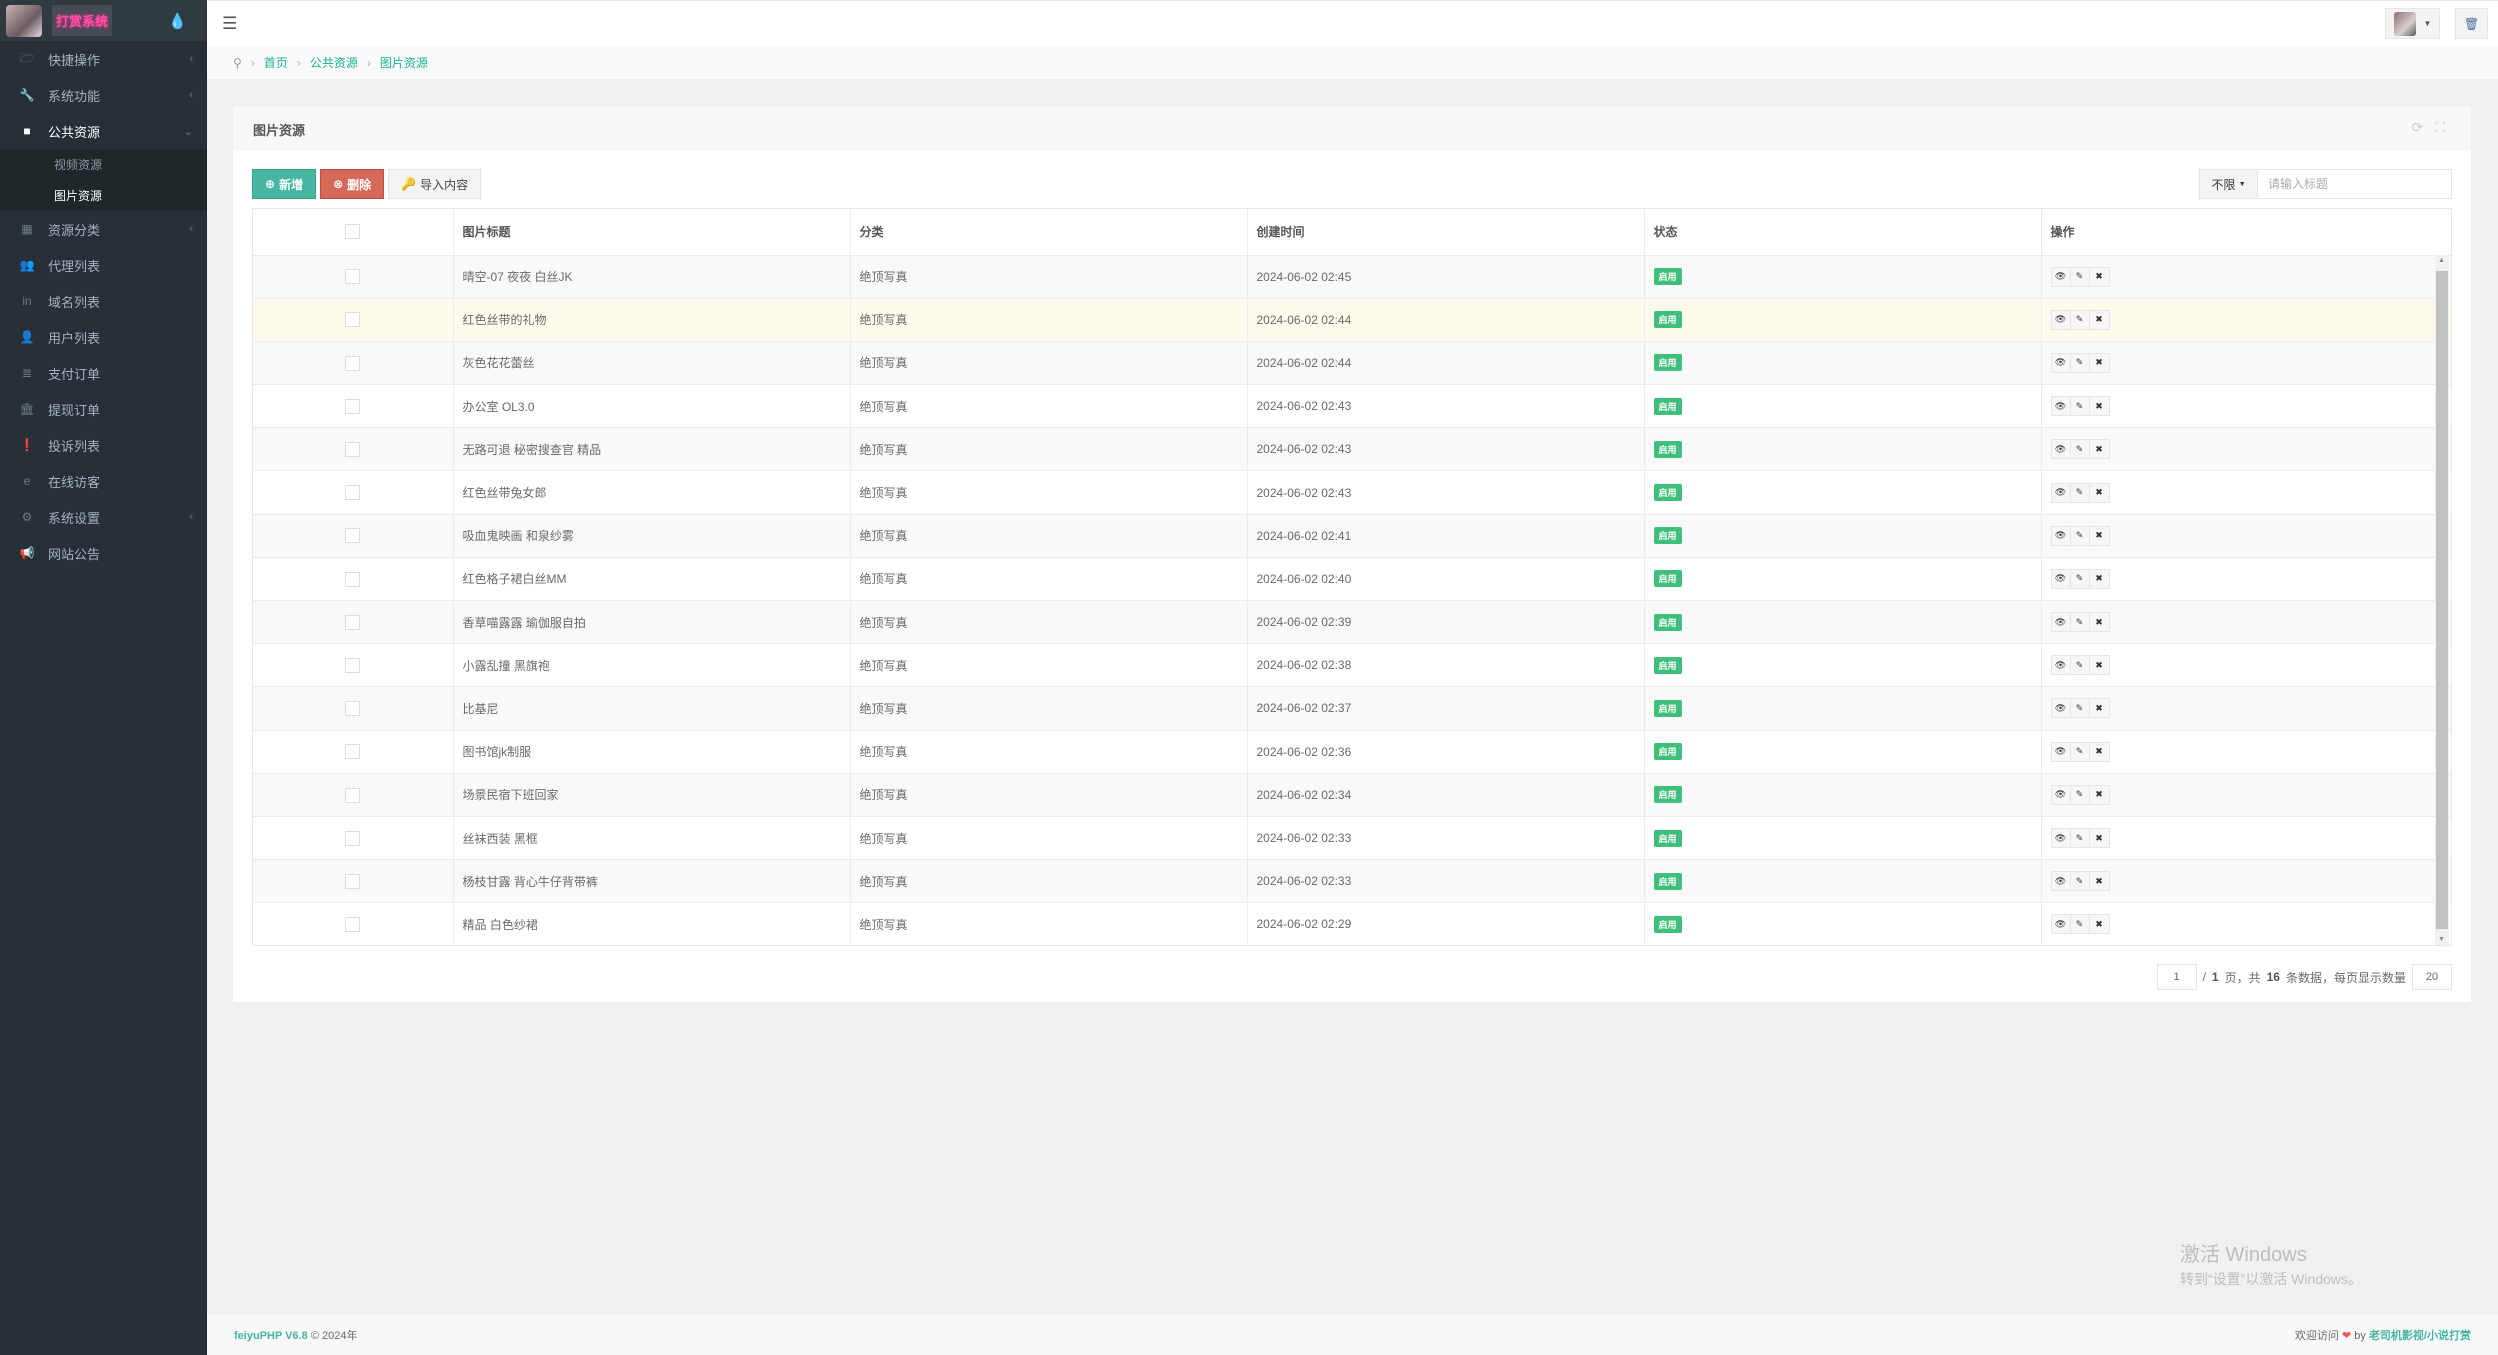 The width and height of the screenshot is (2498, 1355). Describe the element at coordinates (103, 373) in the screenshot. I see `sidebar-item: ≣ 支付订单` at that location.